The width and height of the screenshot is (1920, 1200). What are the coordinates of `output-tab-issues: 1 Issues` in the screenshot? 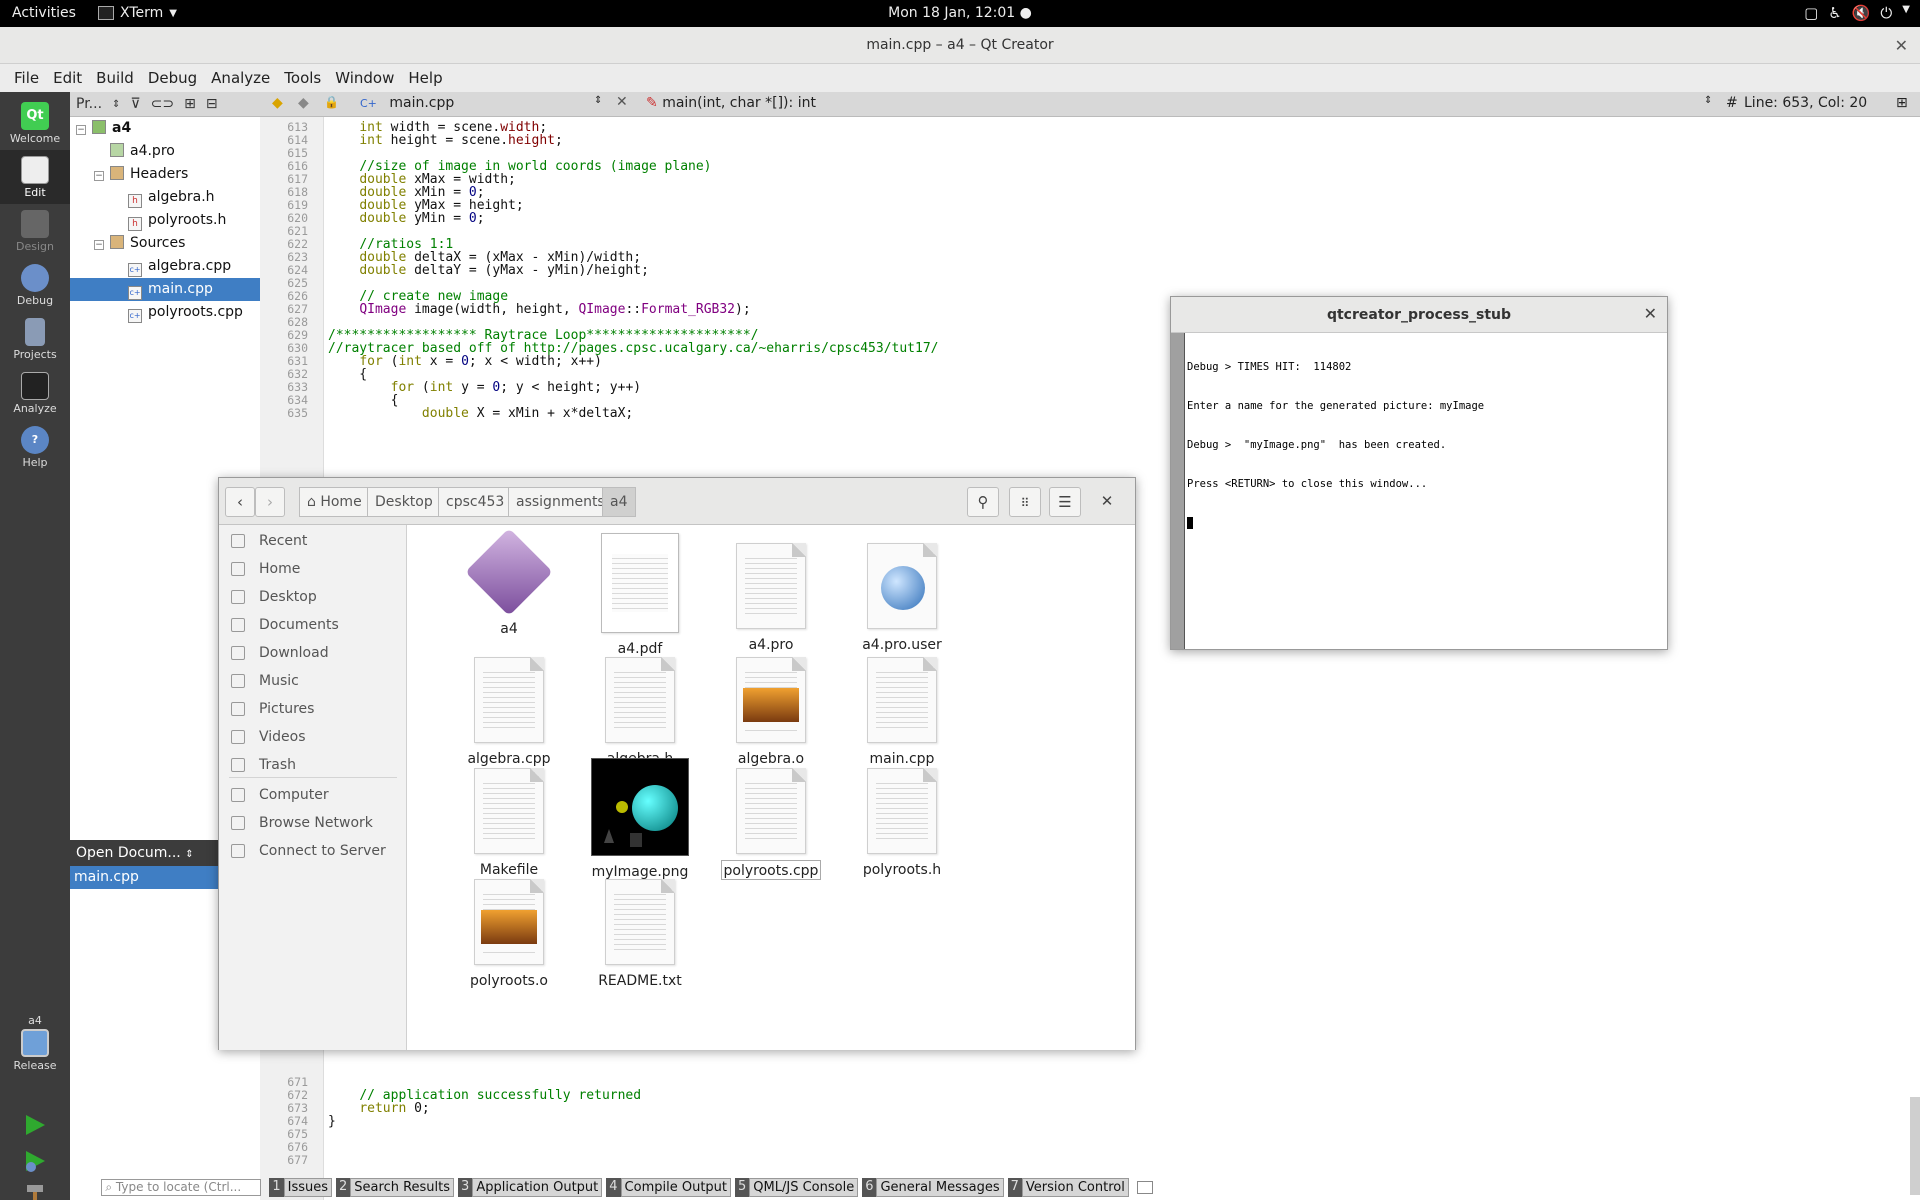 It's located at (301, 1187).